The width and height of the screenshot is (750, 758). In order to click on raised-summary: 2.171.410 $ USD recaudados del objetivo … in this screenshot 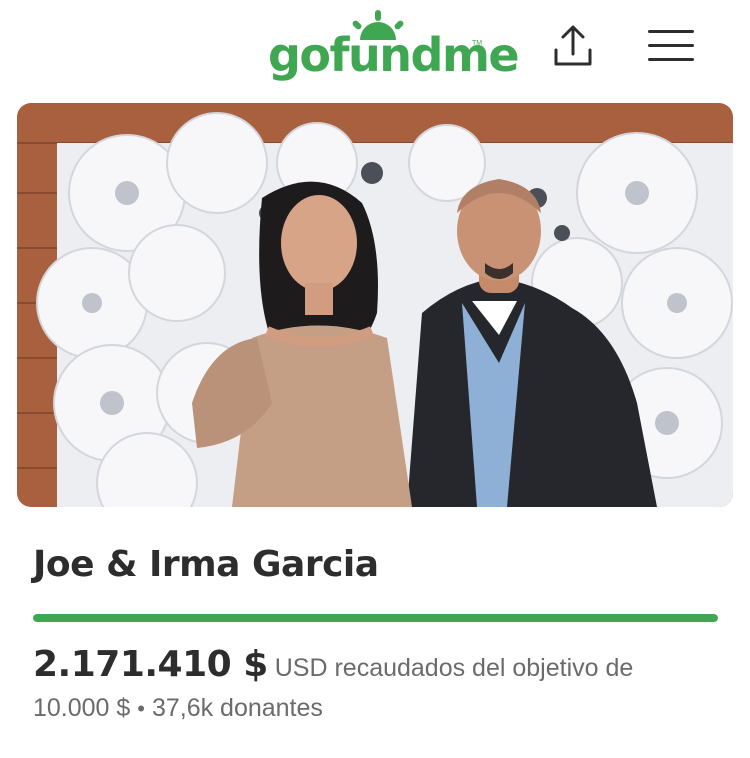, I will do `click(378, 666)`.